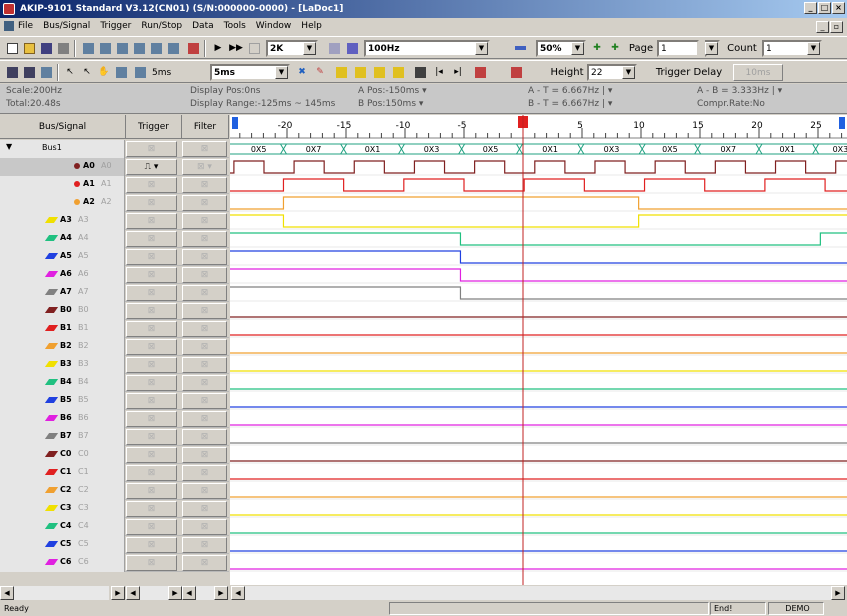 Image resolution: width=847 pixels, height=616 pixels. I want to click on signal-row: A2 A2 ⊠ ⊠, so click(114, 203).